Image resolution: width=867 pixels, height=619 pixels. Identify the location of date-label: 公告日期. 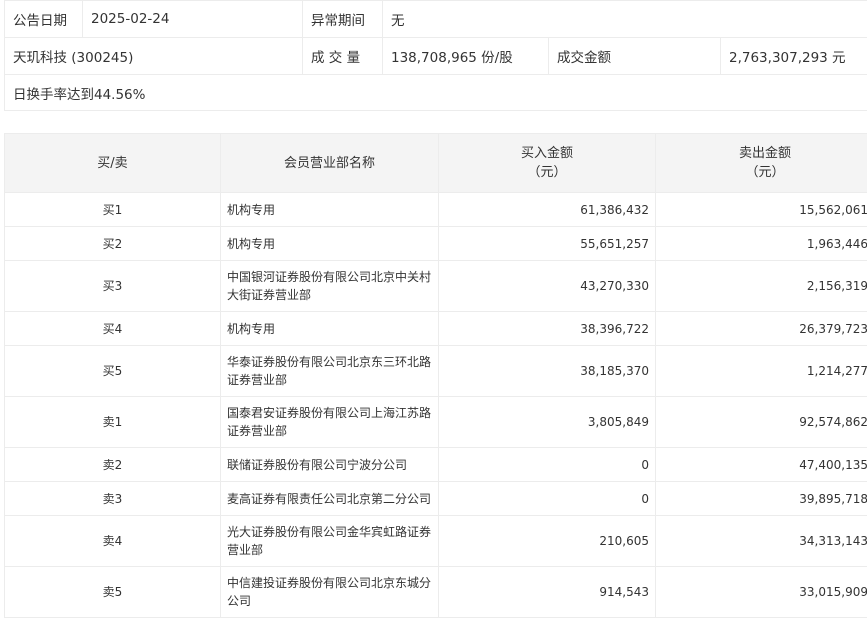
(43, 19).